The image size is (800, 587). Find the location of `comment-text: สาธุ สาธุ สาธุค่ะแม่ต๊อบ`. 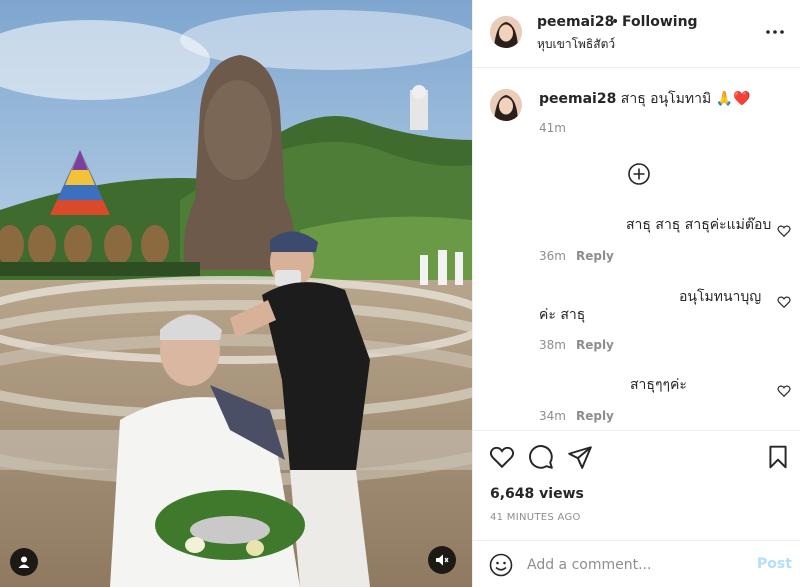

comment-text: สาธุ สาธุ สาธุค่ะแม่ต๊อบ is located at coordinates (699, 225).